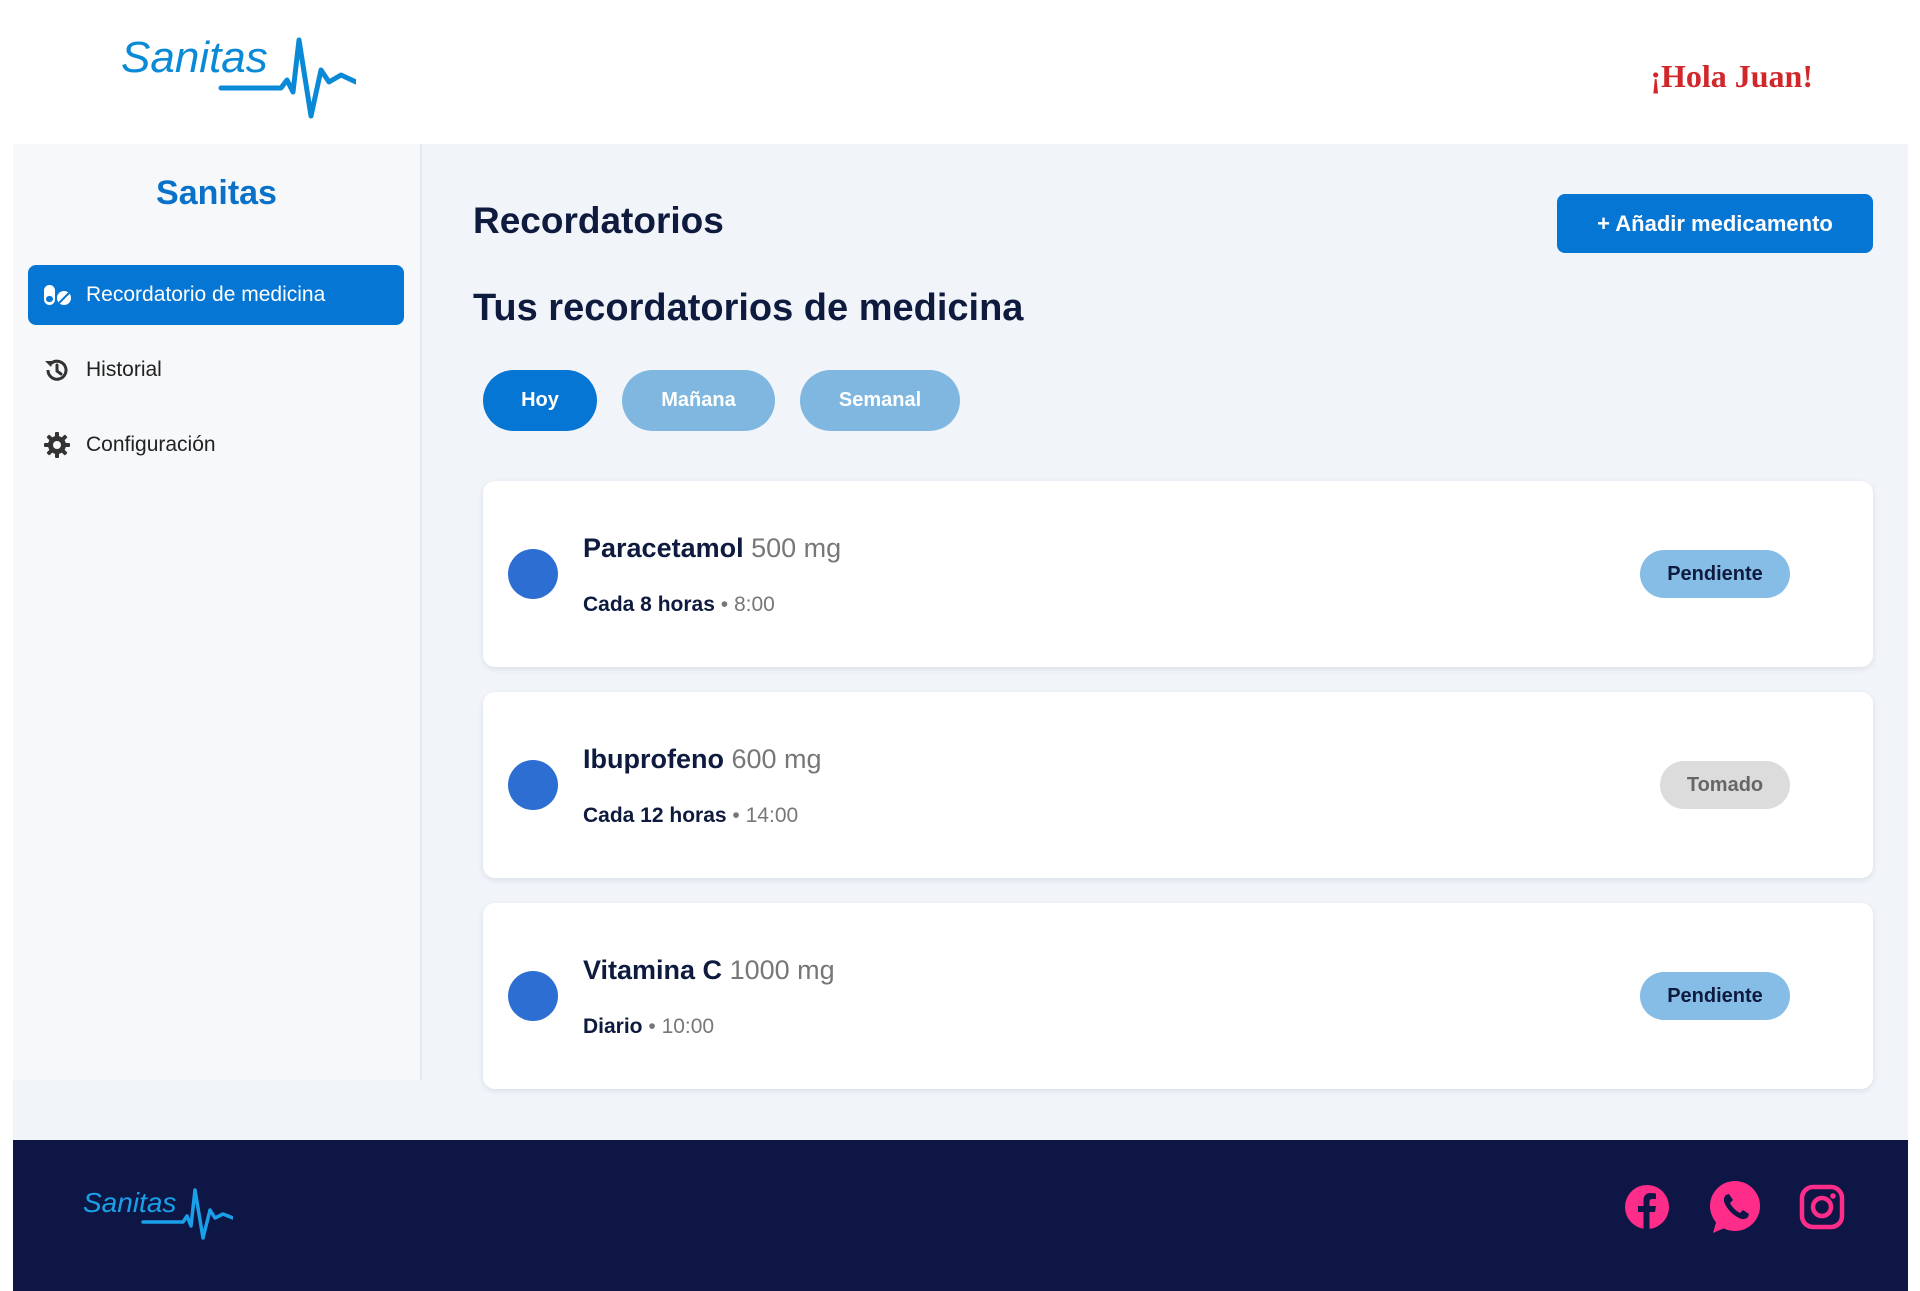 This screenshot has width=1920, height=1291. What do you see at coordinates (1735, 1207) in the screenshot?
I see `whatsapp-icon` at bounding box center [1735, 1207].